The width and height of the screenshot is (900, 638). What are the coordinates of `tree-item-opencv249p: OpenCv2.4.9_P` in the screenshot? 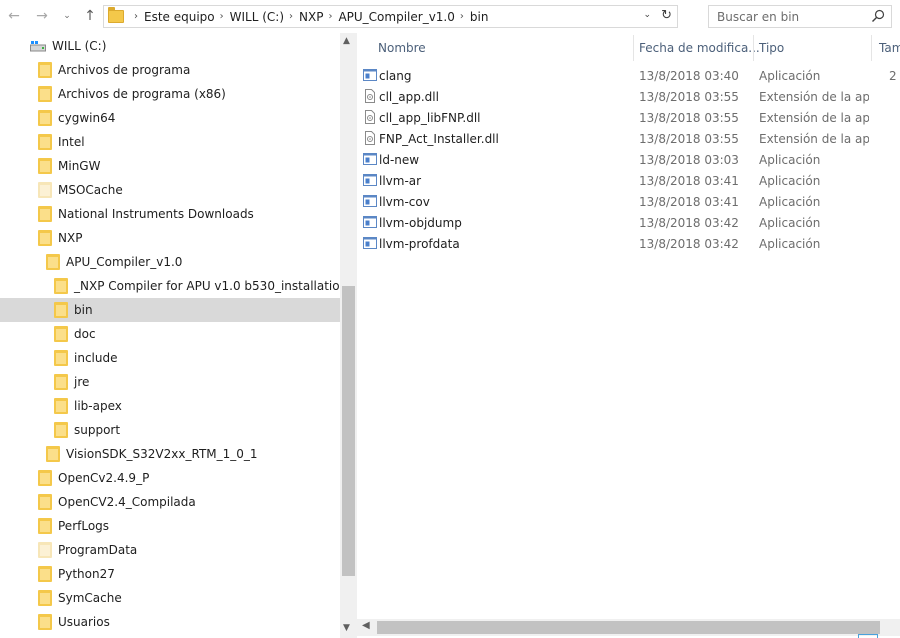 It's located at (170, 478).